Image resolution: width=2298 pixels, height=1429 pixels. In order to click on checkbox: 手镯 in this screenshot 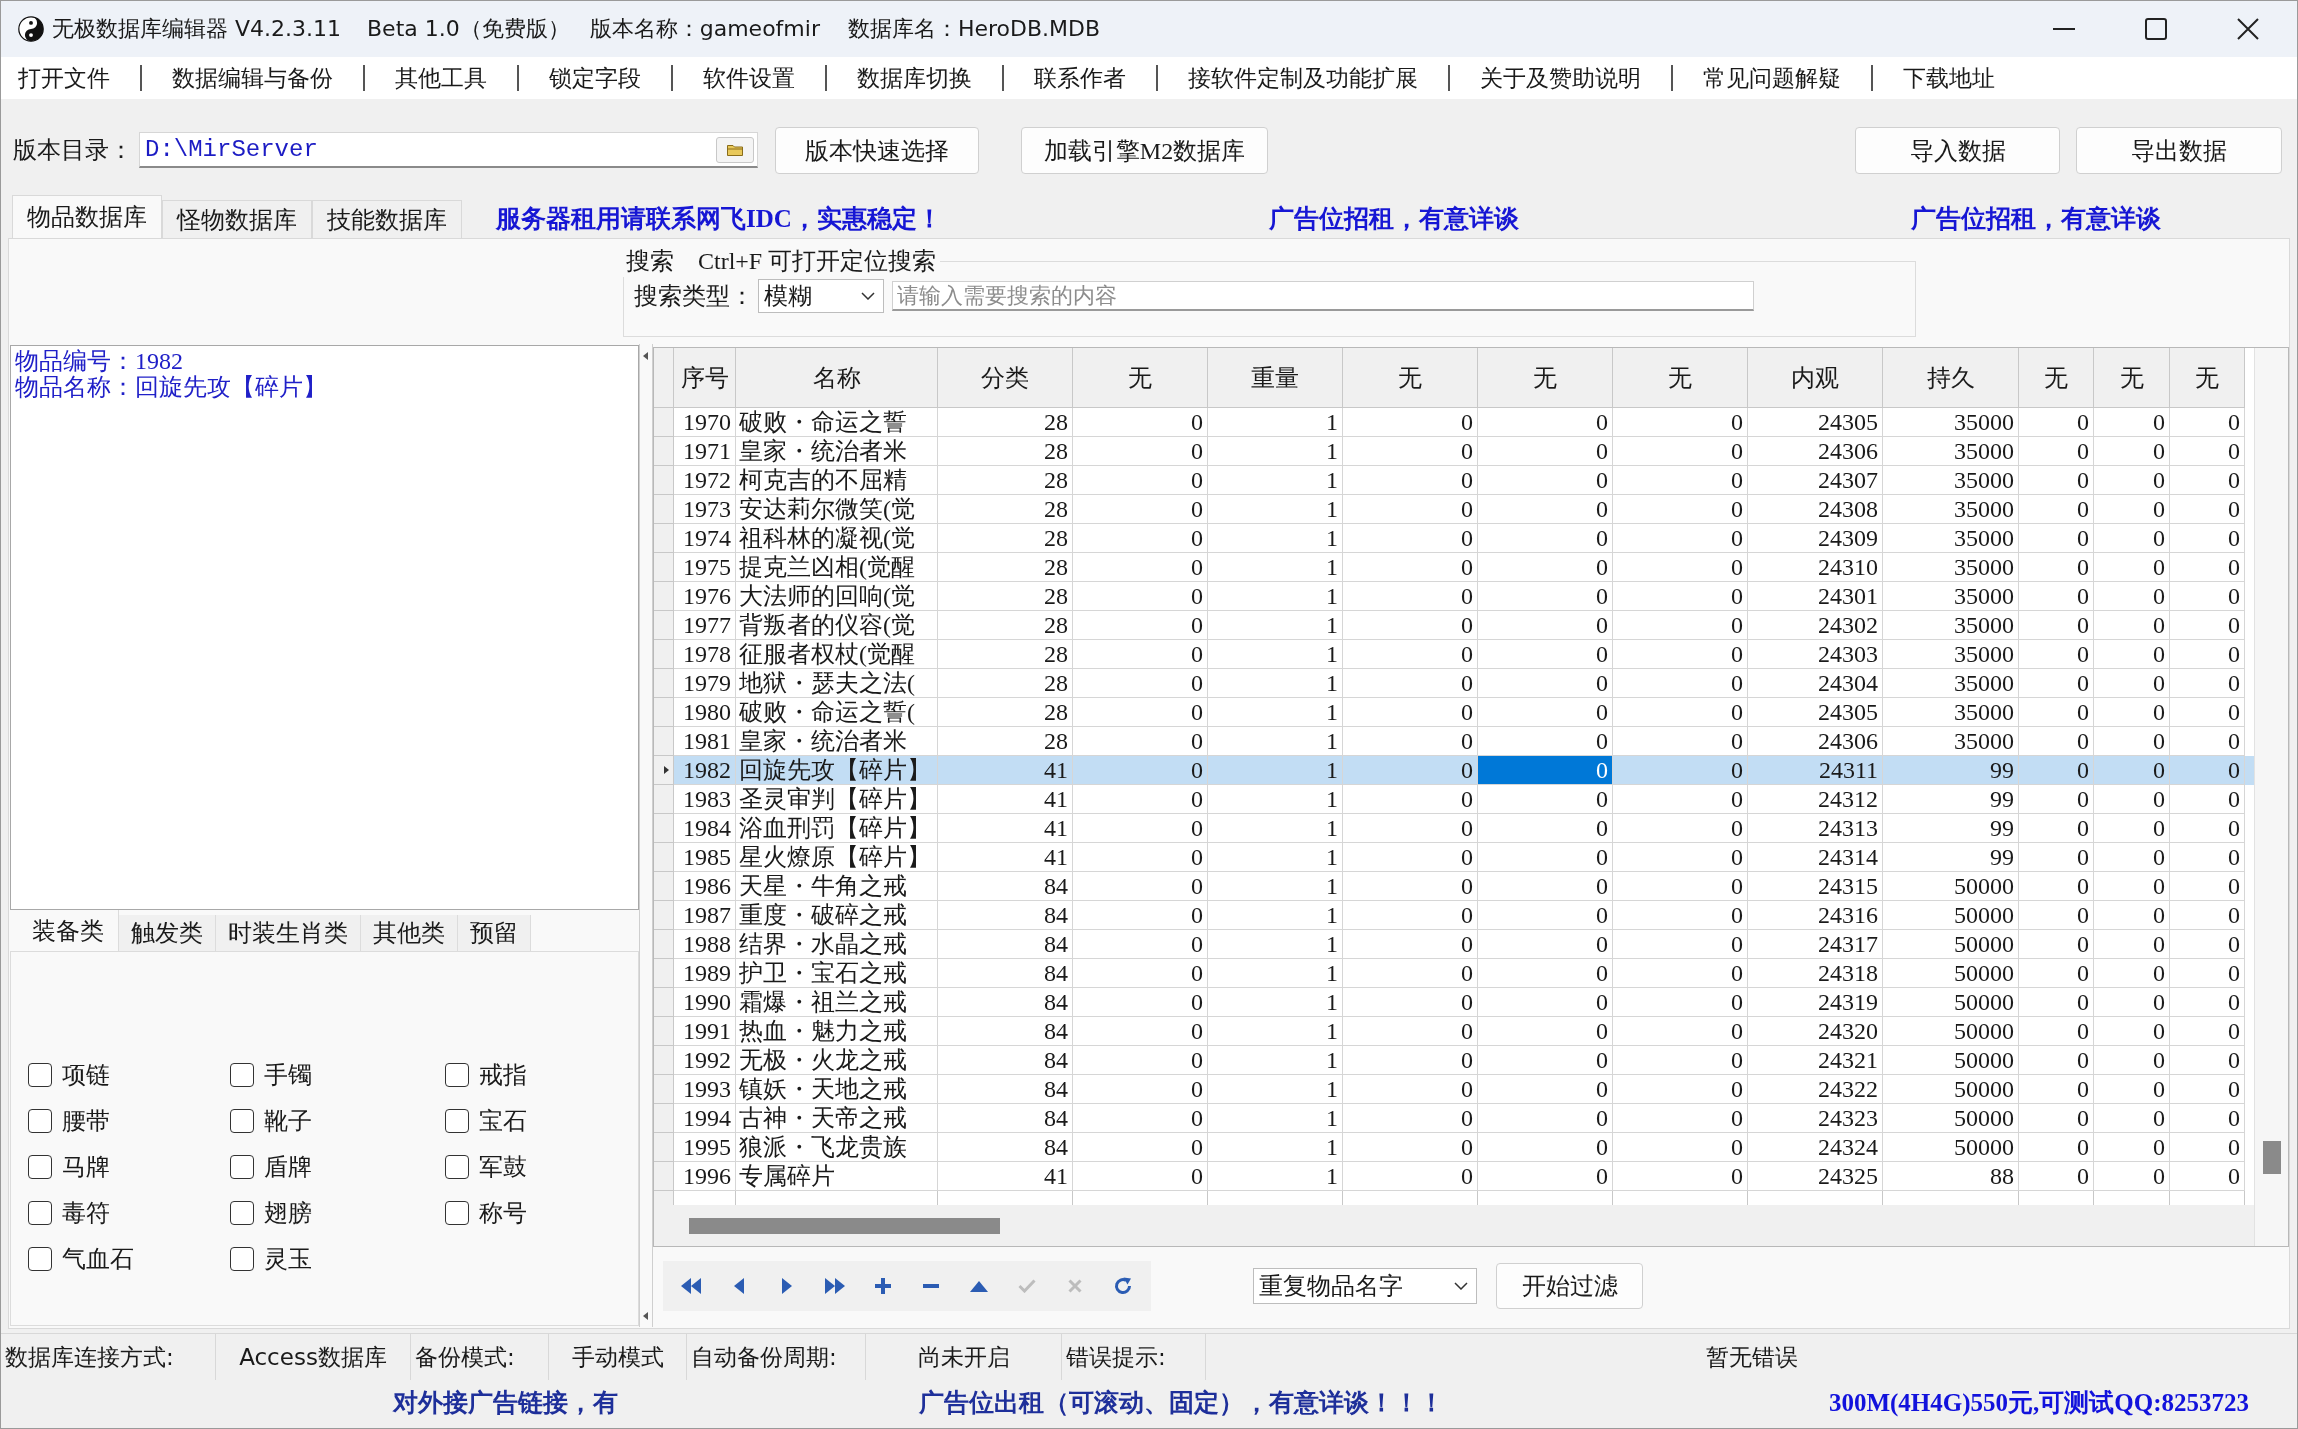, I will do `click(337, 1075)`.